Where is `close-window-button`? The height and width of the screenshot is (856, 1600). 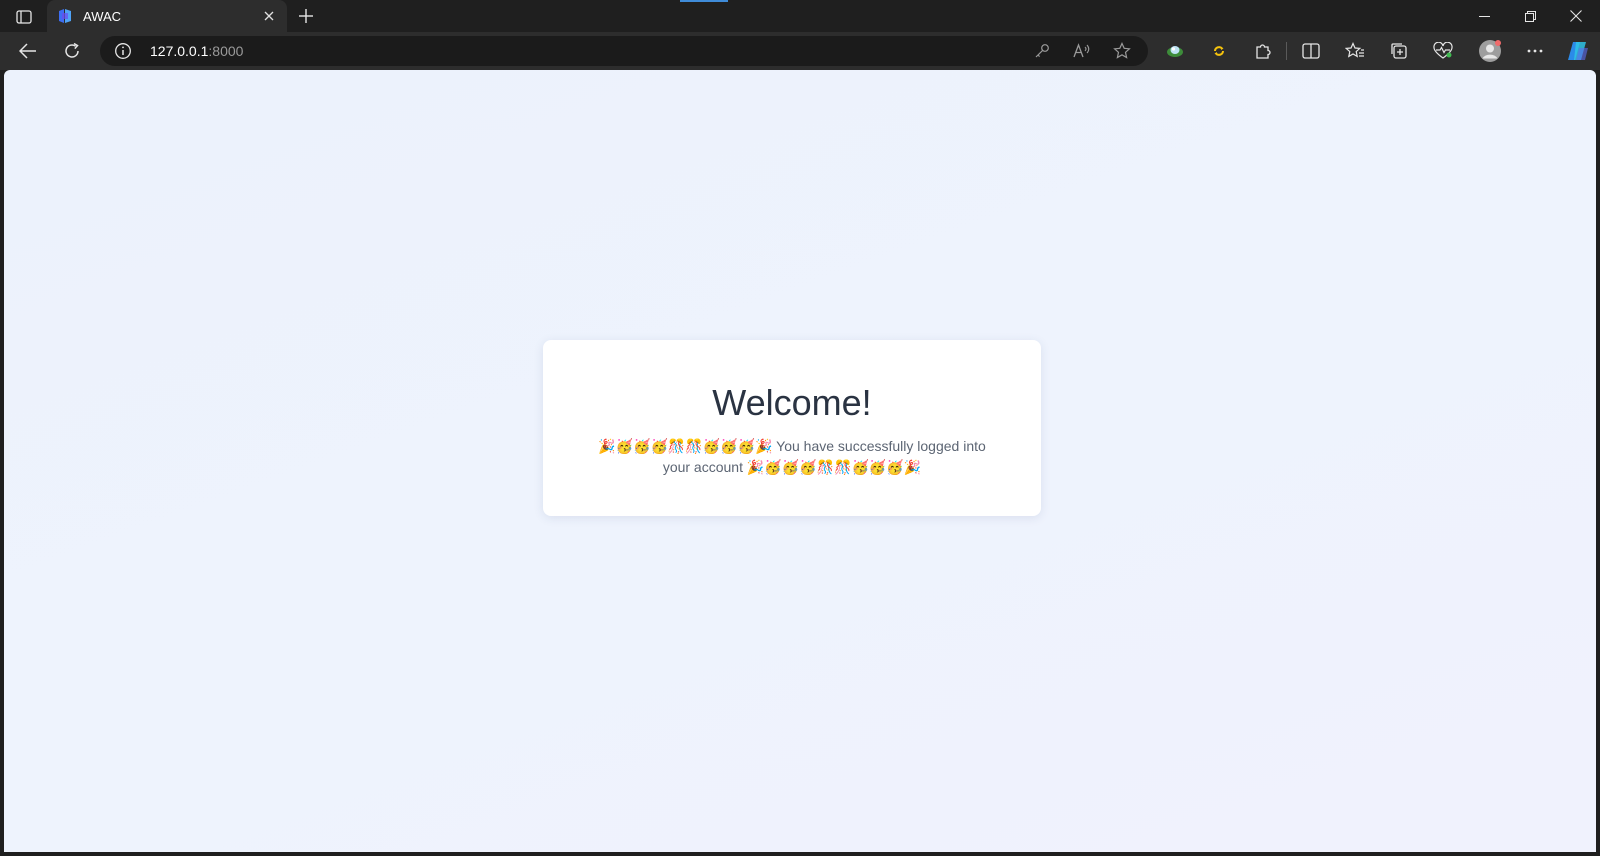 close-window-button is located at coordinates (1576, 16).